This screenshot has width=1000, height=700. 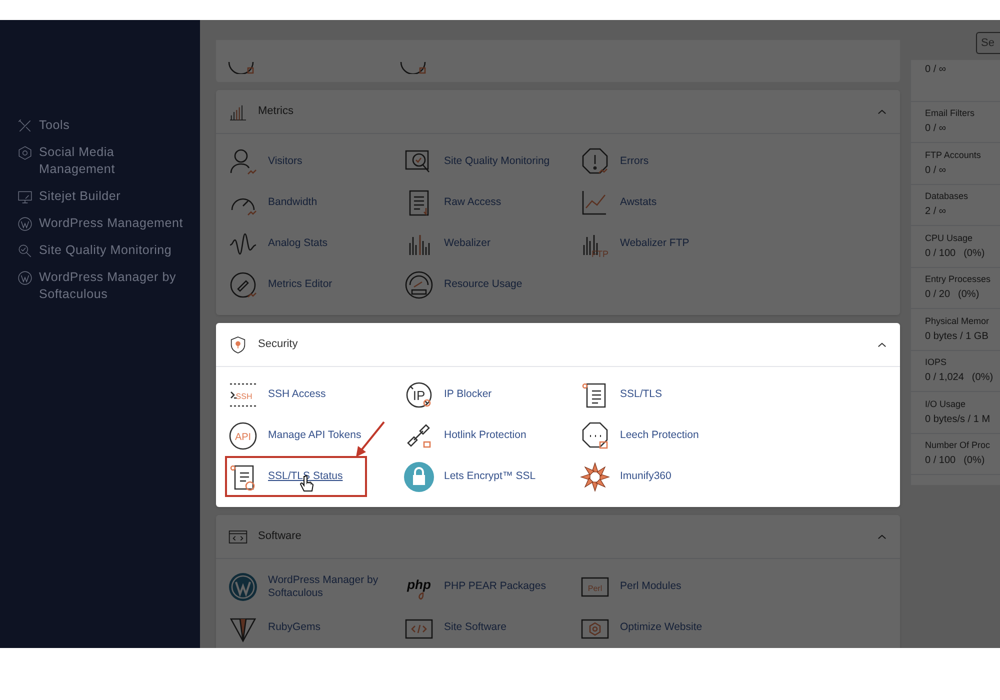 I want to click on stat-value: 2 / ∞, so click(x=935, y=212).